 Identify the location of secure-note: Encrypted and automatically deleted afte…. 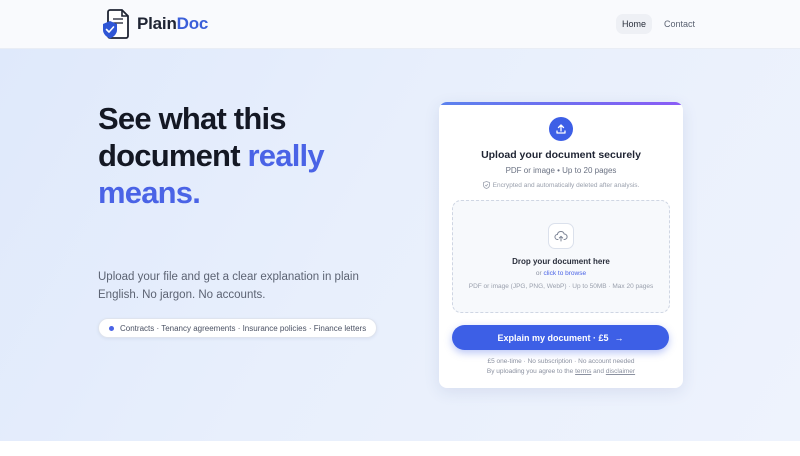
(561, 185).